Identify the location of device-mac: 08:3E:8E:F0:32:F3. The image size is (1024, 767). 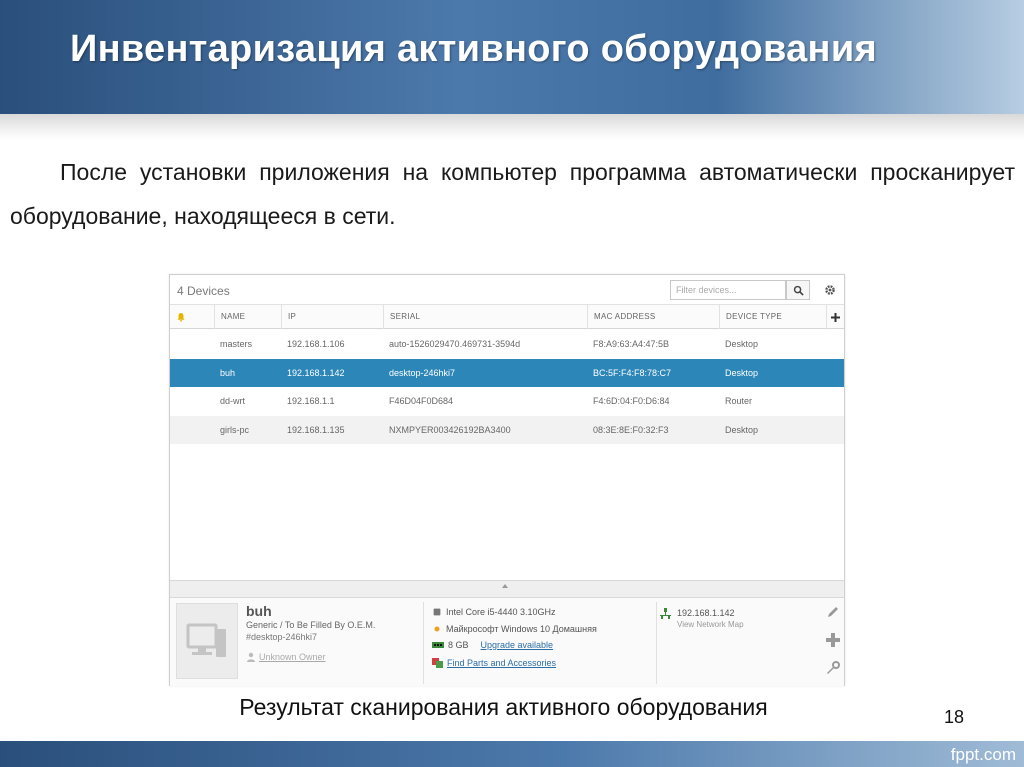
(631, 429).